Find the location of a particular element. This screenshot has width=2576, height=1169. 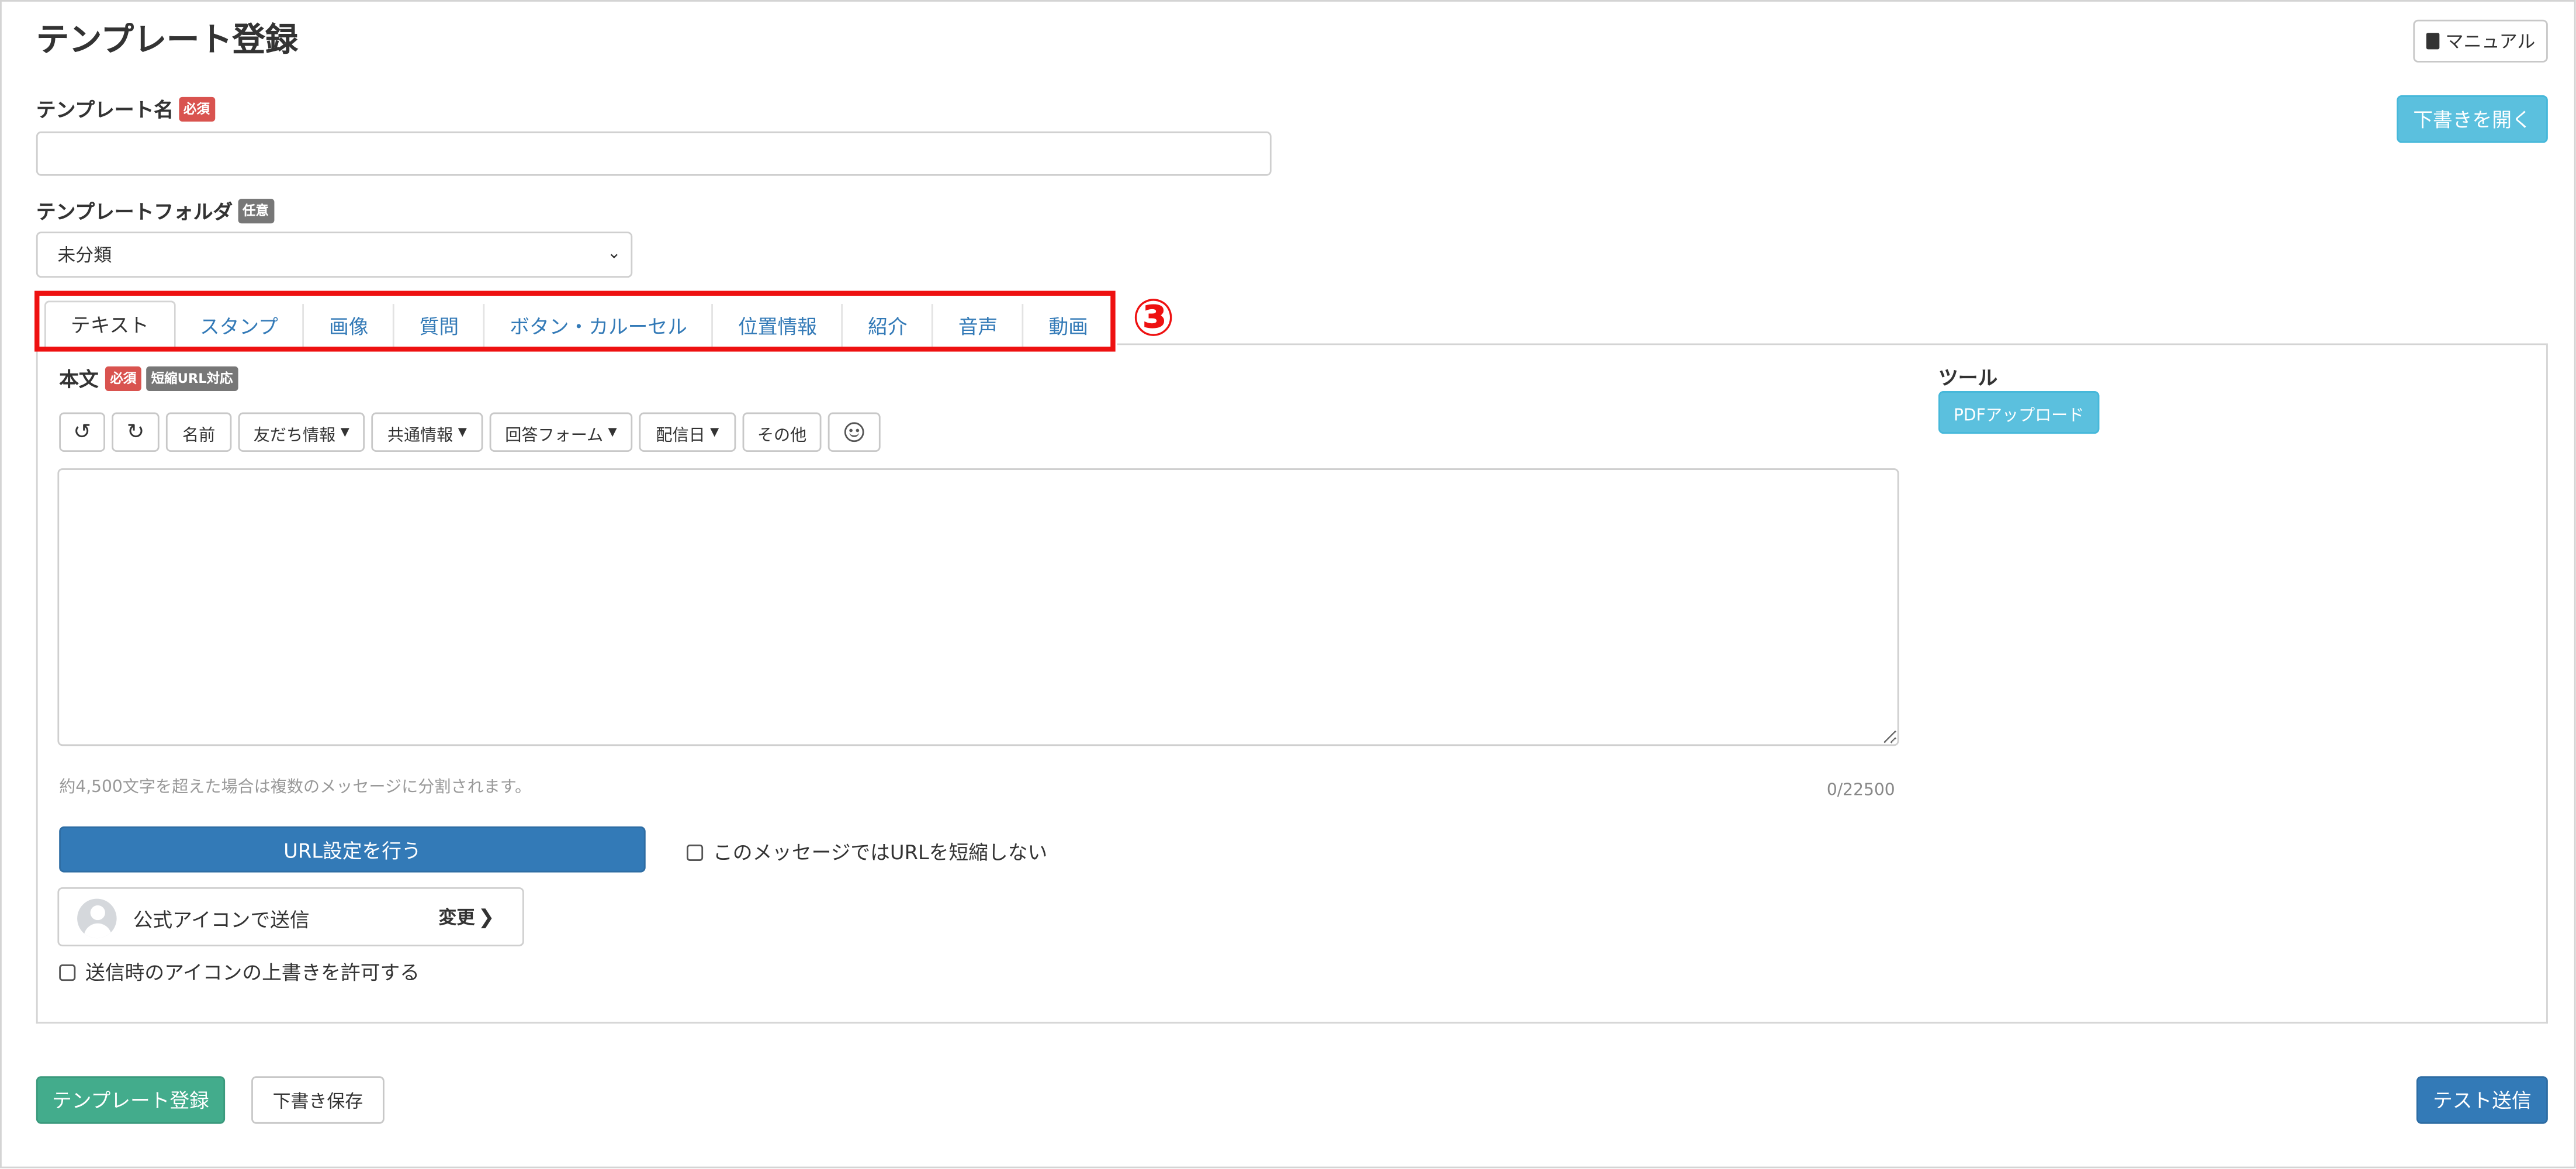

body-label-row: 本文 必須 短縮URL対応 is located at coordinates (148, 378).